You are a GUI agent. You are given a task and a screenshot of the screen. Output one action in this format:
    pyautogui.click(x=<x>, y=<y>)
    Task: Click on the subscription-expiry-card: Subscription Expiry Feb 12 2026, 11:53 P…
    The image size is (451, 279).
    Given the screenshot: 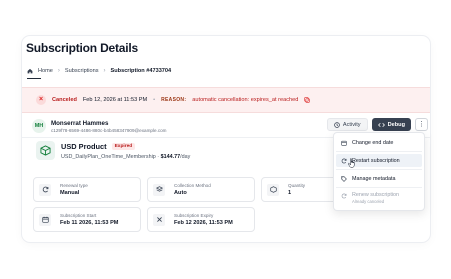 What is the action you would take?
    pyautogui.click(x=201, y=219)
    